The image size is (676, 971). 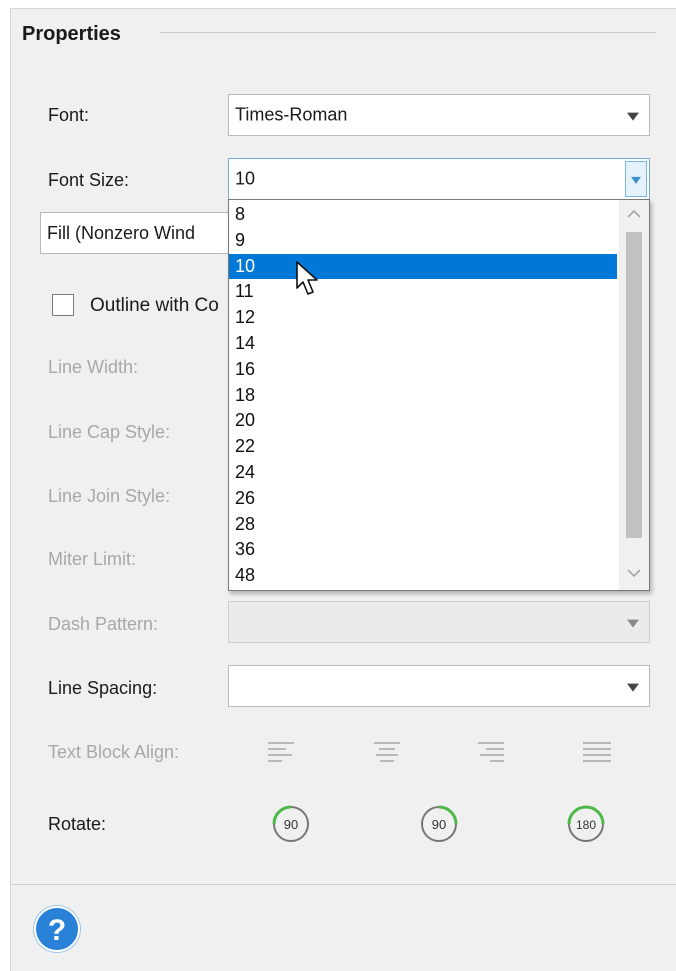 I want to click on rotate-cw-90-text: 90, so click(x=439, y=824).